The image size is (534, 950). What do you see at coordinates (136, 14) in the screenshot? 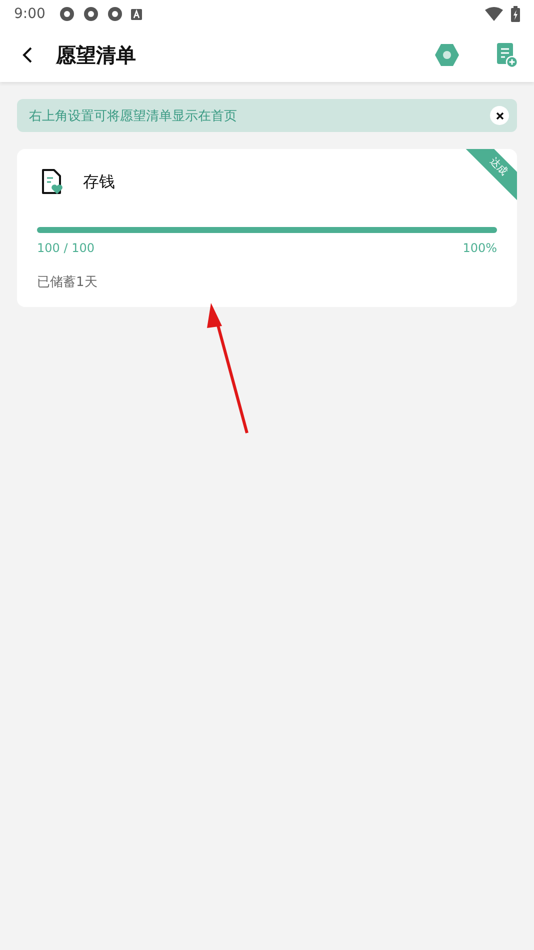
I see `keyboard-icon` at bounding box center [136, 14].